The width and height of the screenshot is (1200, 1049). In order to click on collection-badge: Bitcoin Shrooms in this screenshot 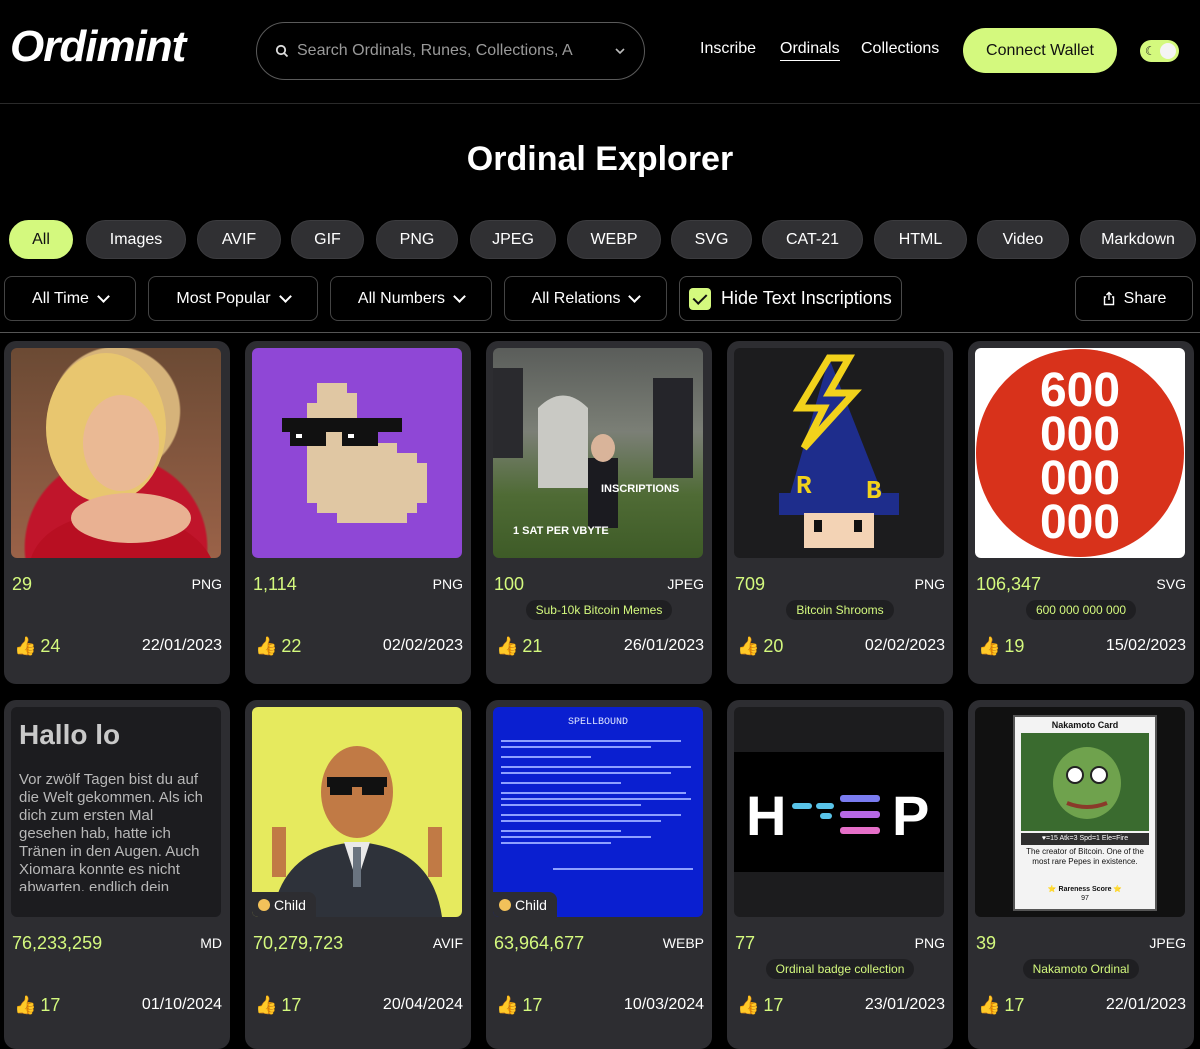, I will do `click(840, 610)`.